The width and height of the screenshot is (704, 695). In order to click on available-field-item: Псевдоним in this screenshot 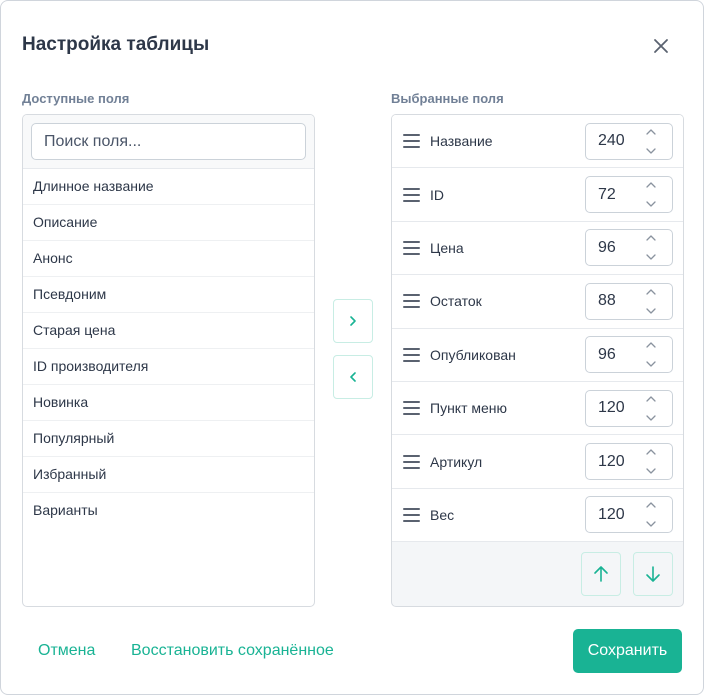, I will do `click(168, 295)`.